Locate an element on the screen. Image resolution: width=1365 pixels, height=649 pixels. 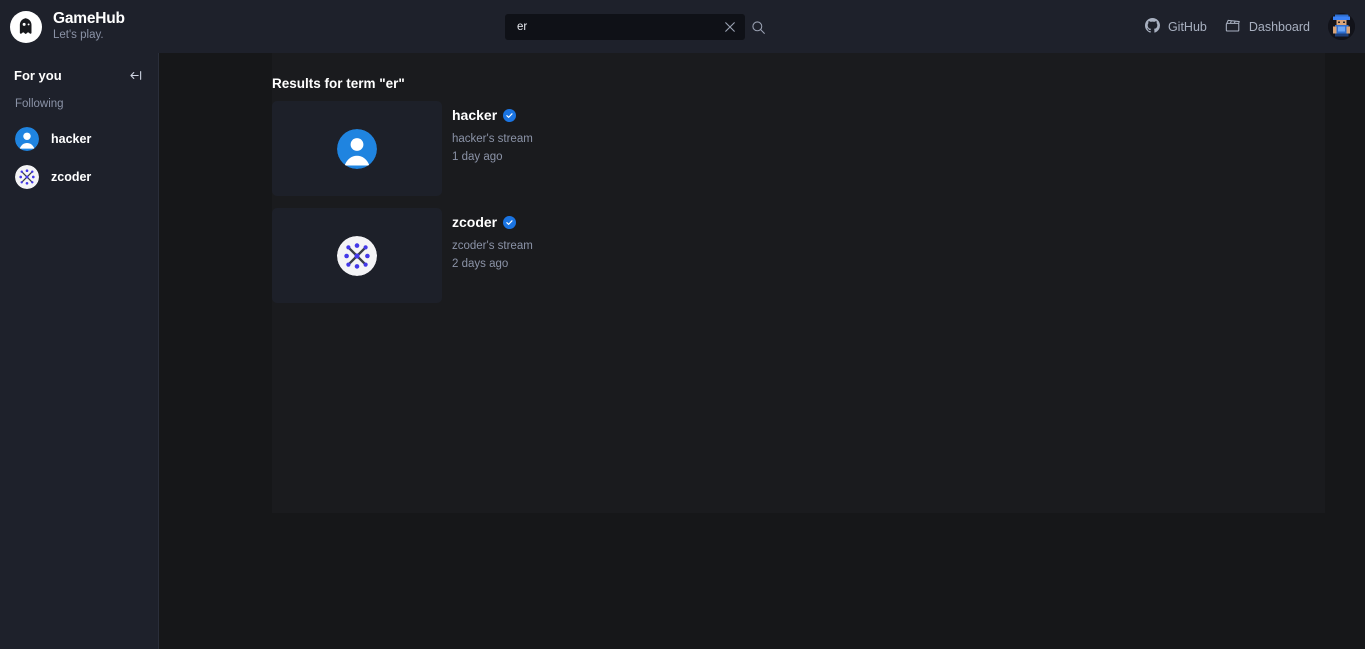
dashboard-link-label: Dashboard is located at coordinates (1279, 26).